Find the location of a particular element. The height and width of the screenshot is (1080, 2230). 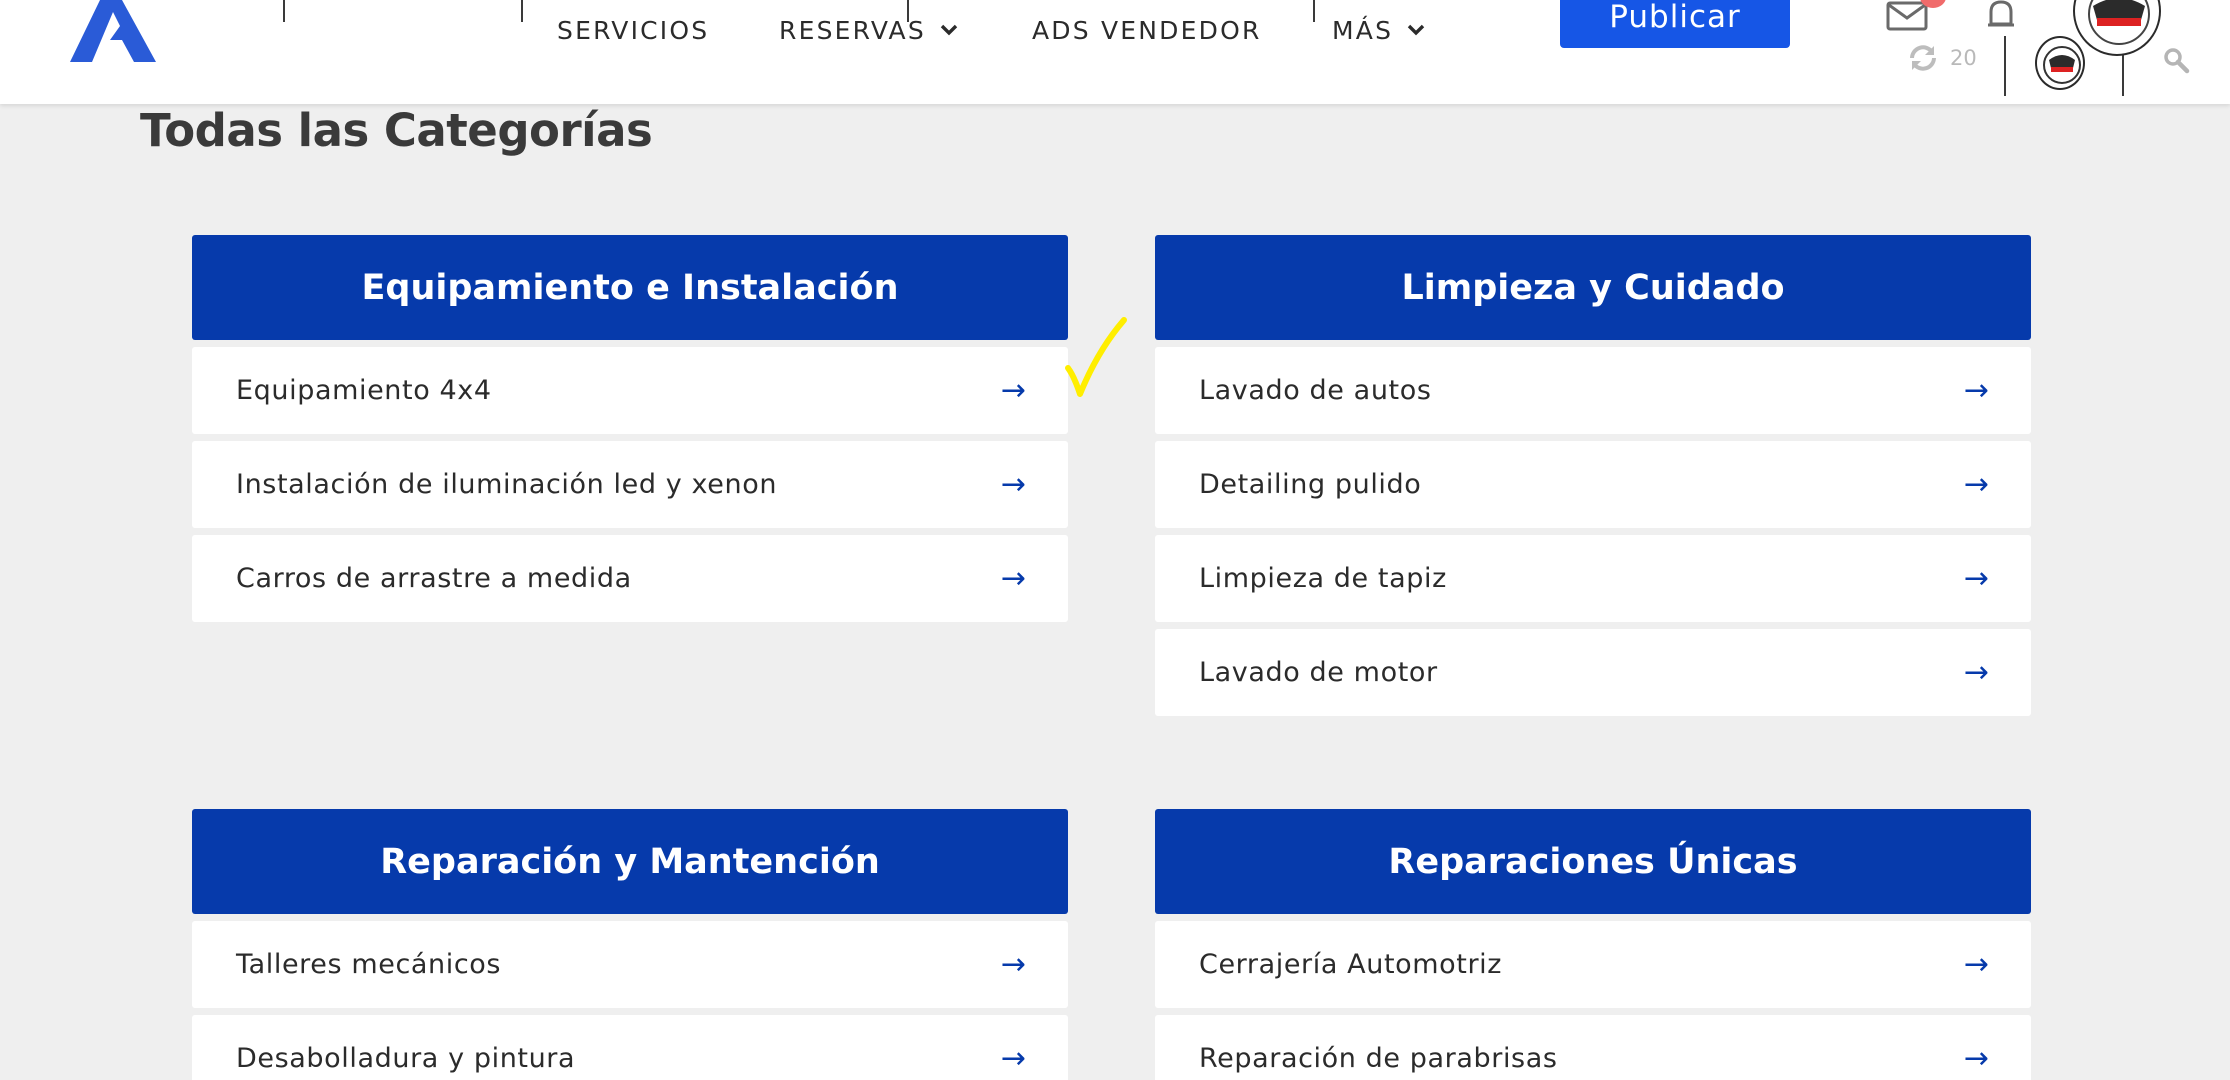

category-item-label: Equipamiento 4x4 is located at coordinates (364, 390).